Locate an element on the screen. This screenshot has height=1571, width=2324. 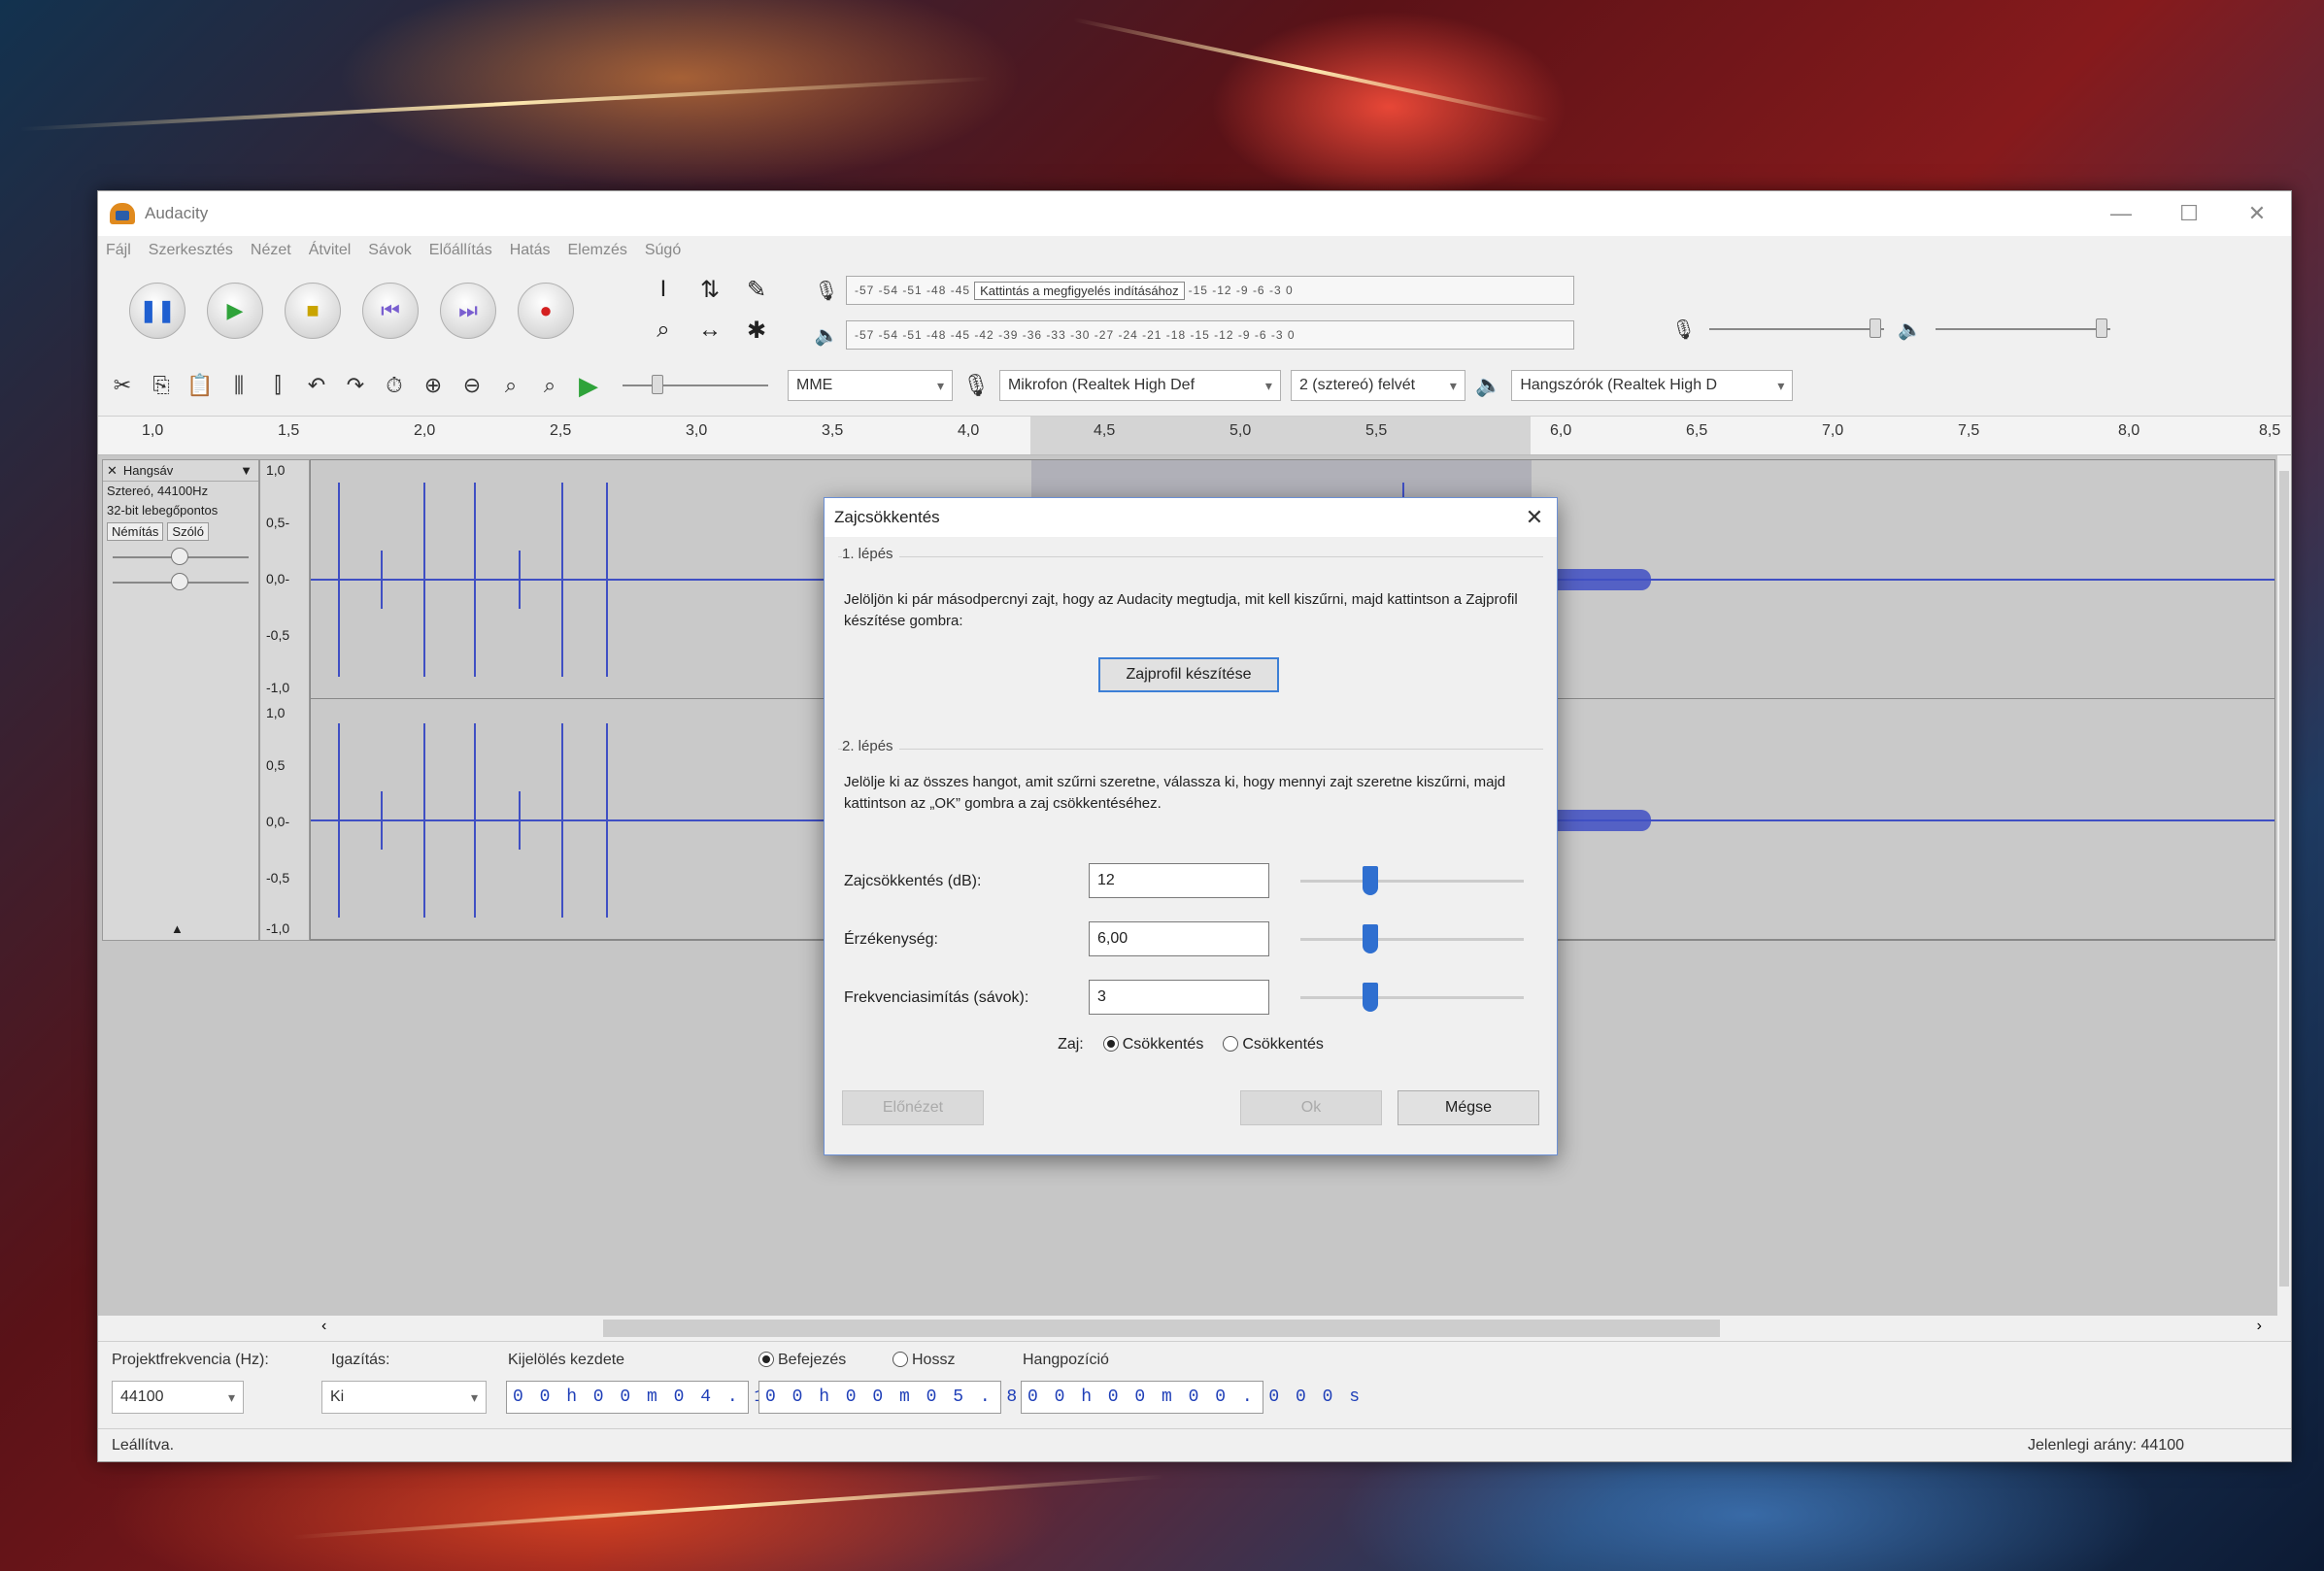
length-radio is located at coordinates (900, 1359).